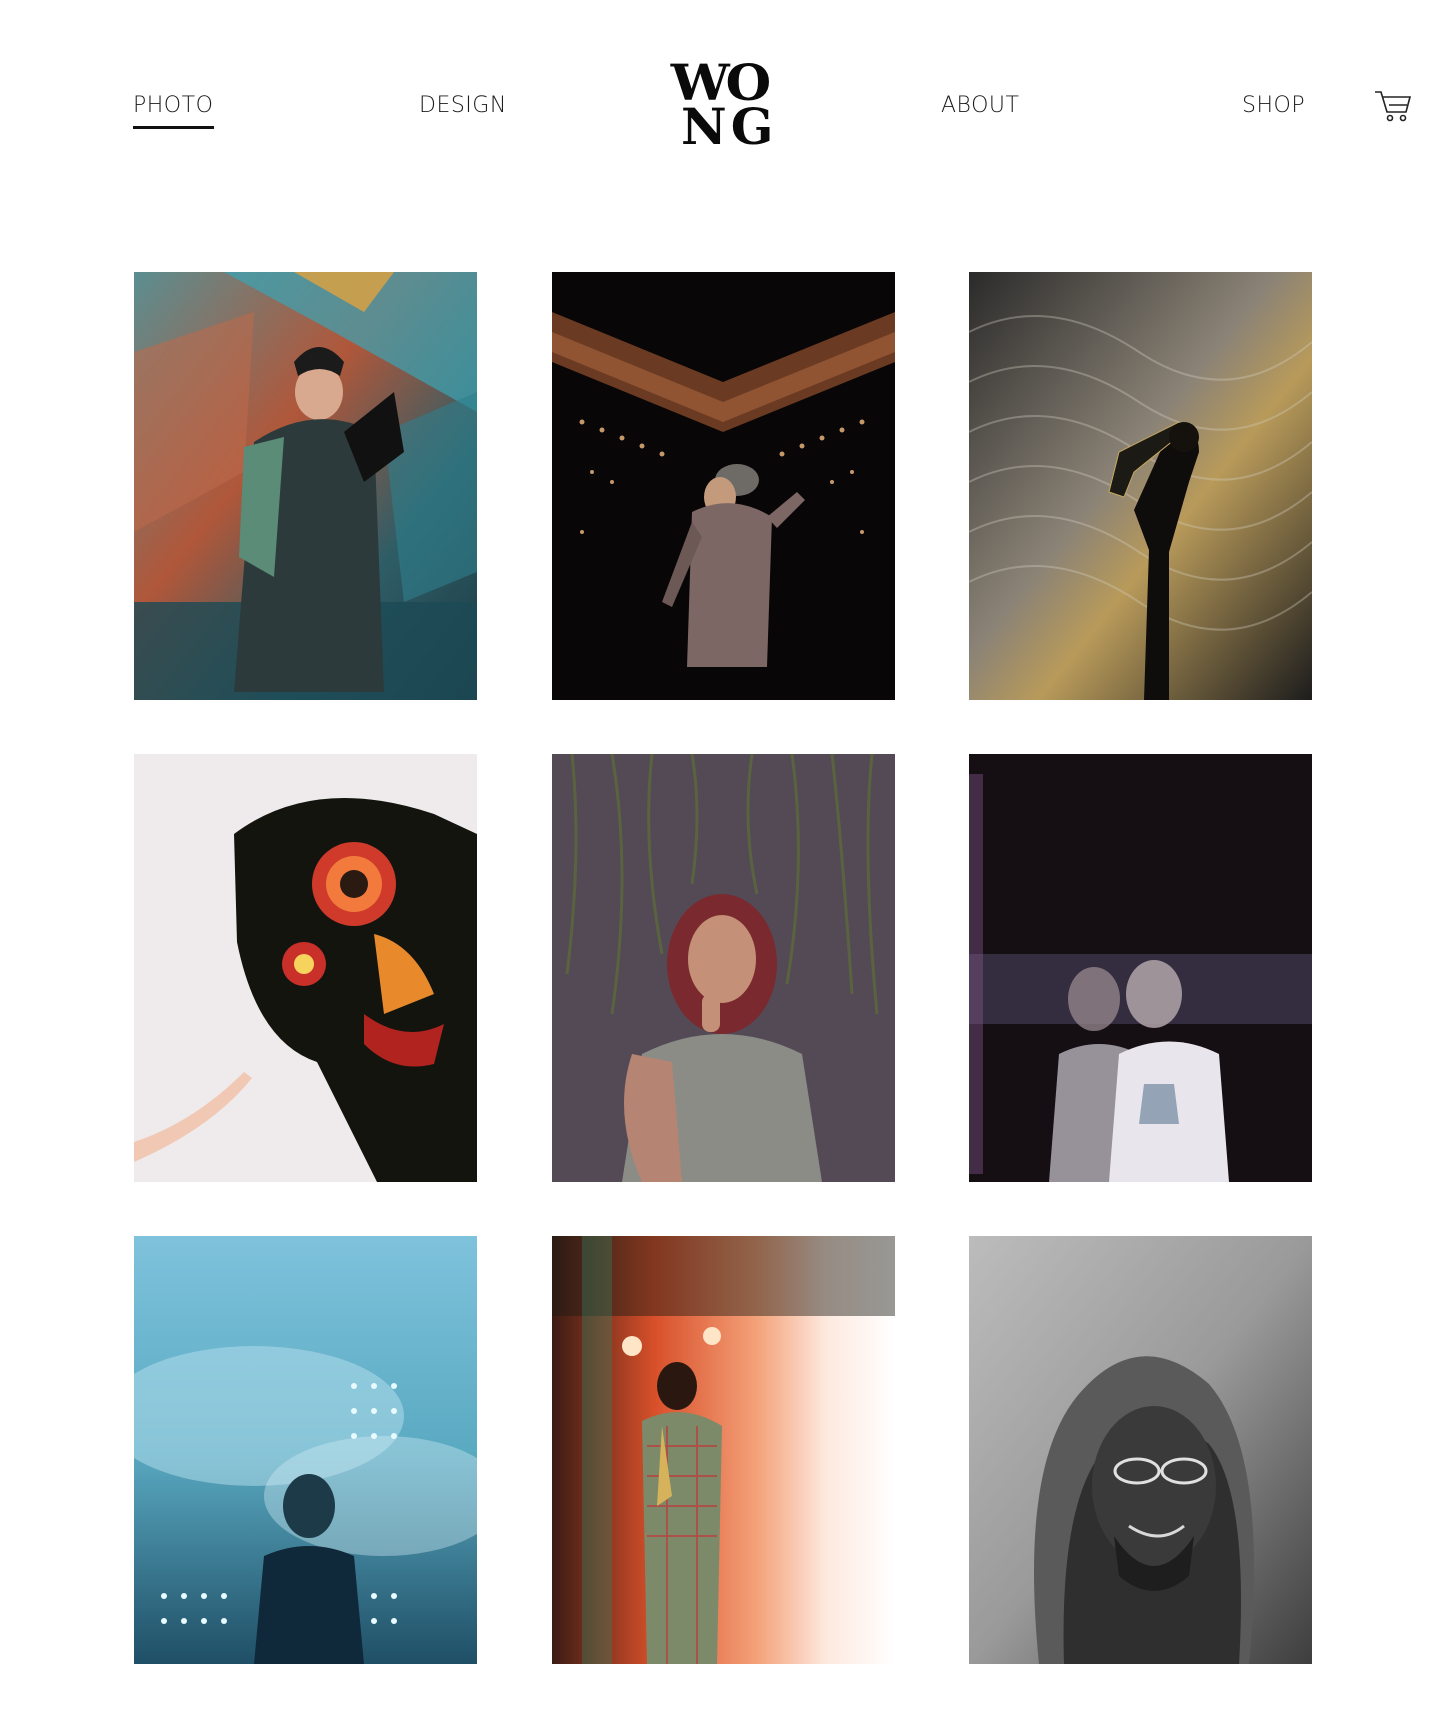 This screenshot has width=1440, height=1725. I want to click on nav-about: ABOUT, so click(980, 106).